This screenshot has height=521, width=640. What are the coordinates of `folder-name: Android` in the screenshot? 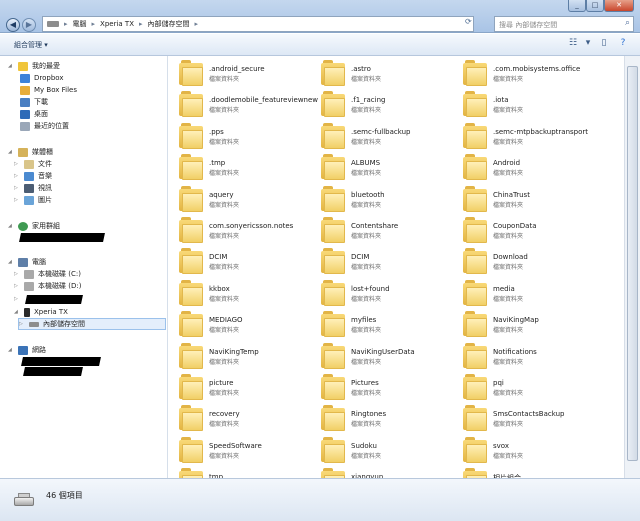 It's located at (507, 163).